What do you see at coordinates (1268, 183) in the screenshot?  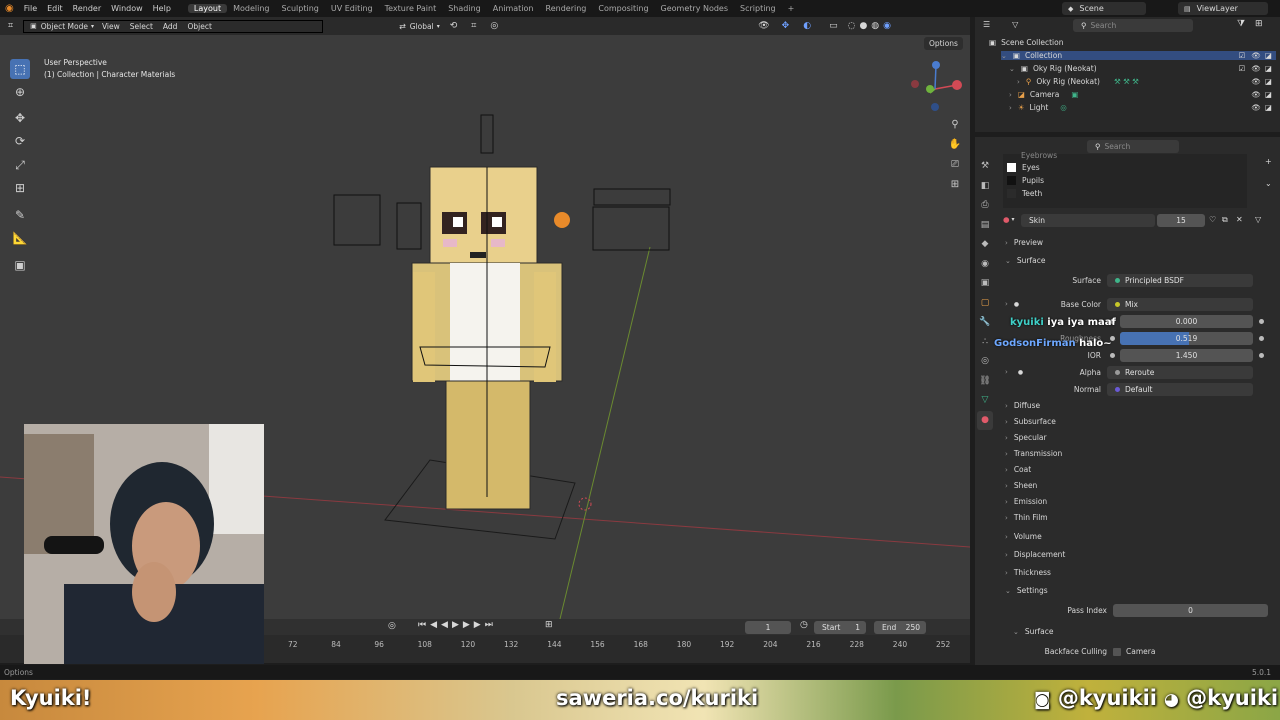 I see `slot-menu-icon: ⌄` at bounding box center [1268, 183].